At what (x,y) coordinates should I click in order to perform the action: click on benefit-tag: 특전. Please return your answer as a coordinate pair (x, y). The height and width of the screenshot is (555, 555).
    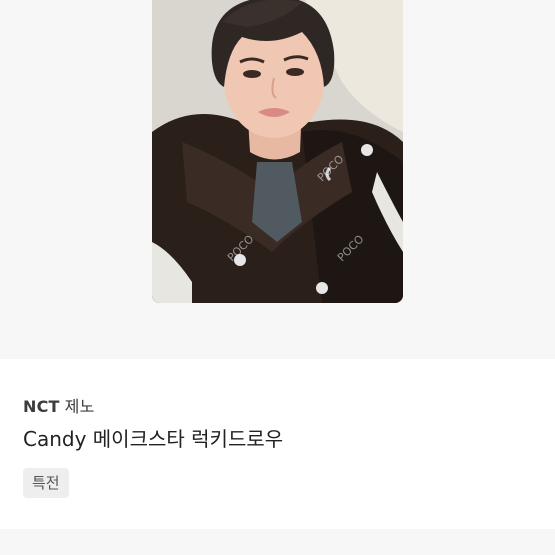
    Looking at the image, I should click on (46, 483).